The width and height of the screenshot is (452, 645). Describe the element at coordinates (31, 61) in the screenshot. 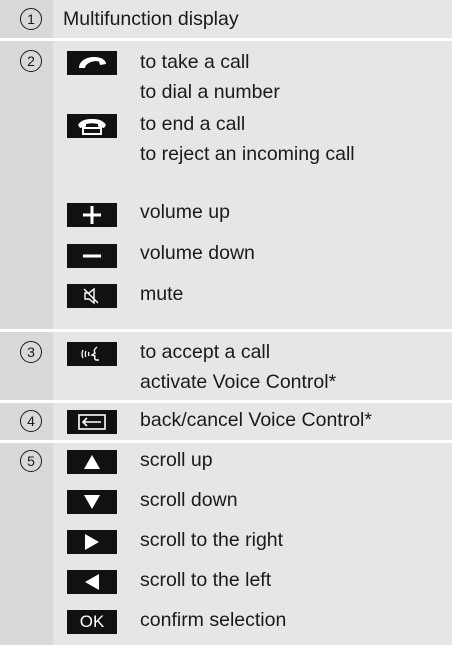

I see `item-number-2: 2` at that location.